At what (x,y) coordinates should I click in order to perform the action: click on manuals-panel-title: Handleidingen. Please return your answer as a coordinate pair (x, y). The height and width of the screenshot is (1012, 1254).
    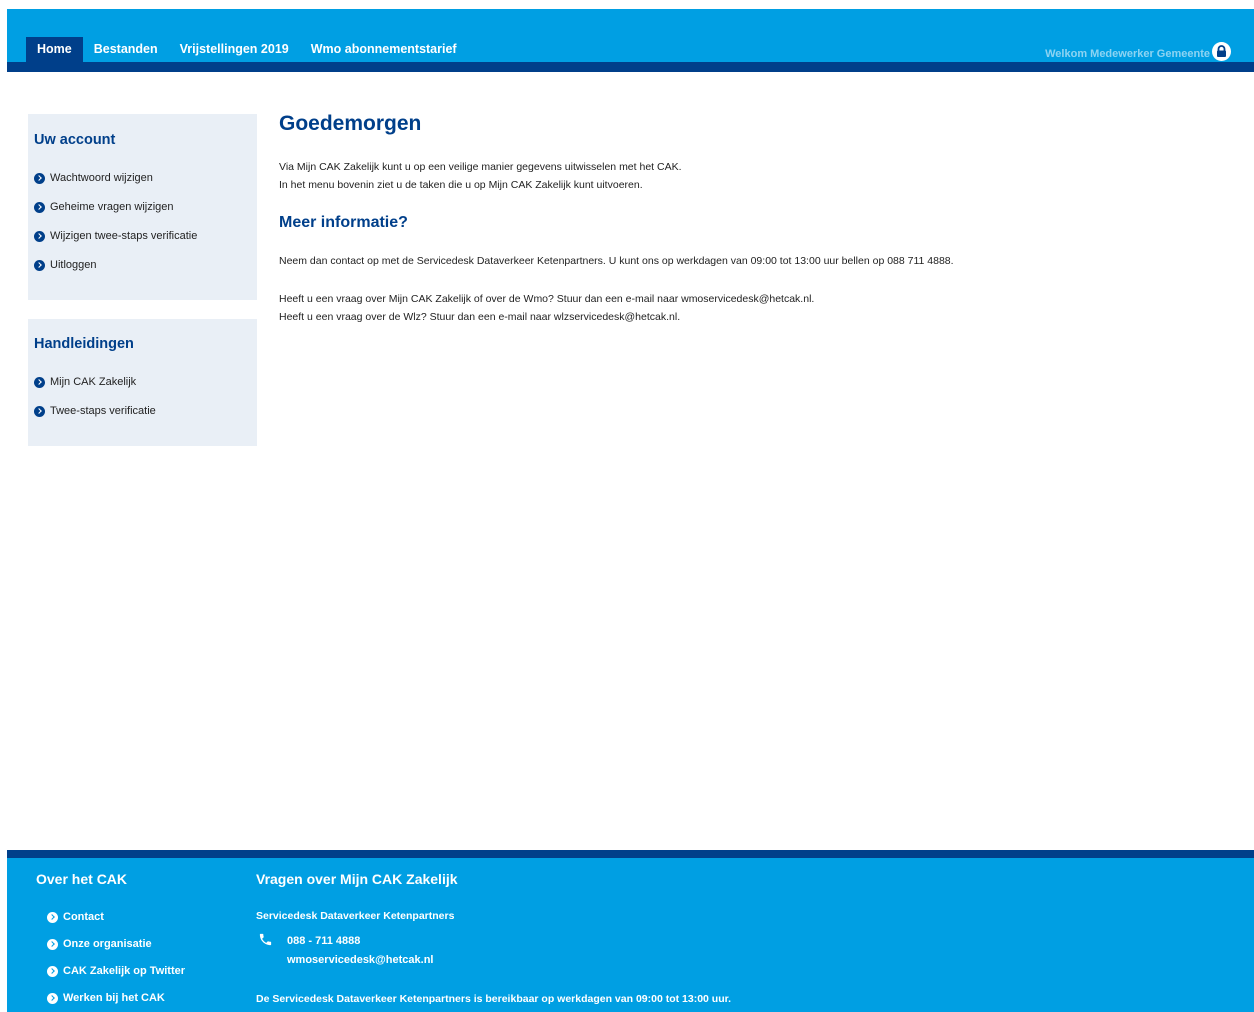
    Looking at the image, I should click on (84, 344).